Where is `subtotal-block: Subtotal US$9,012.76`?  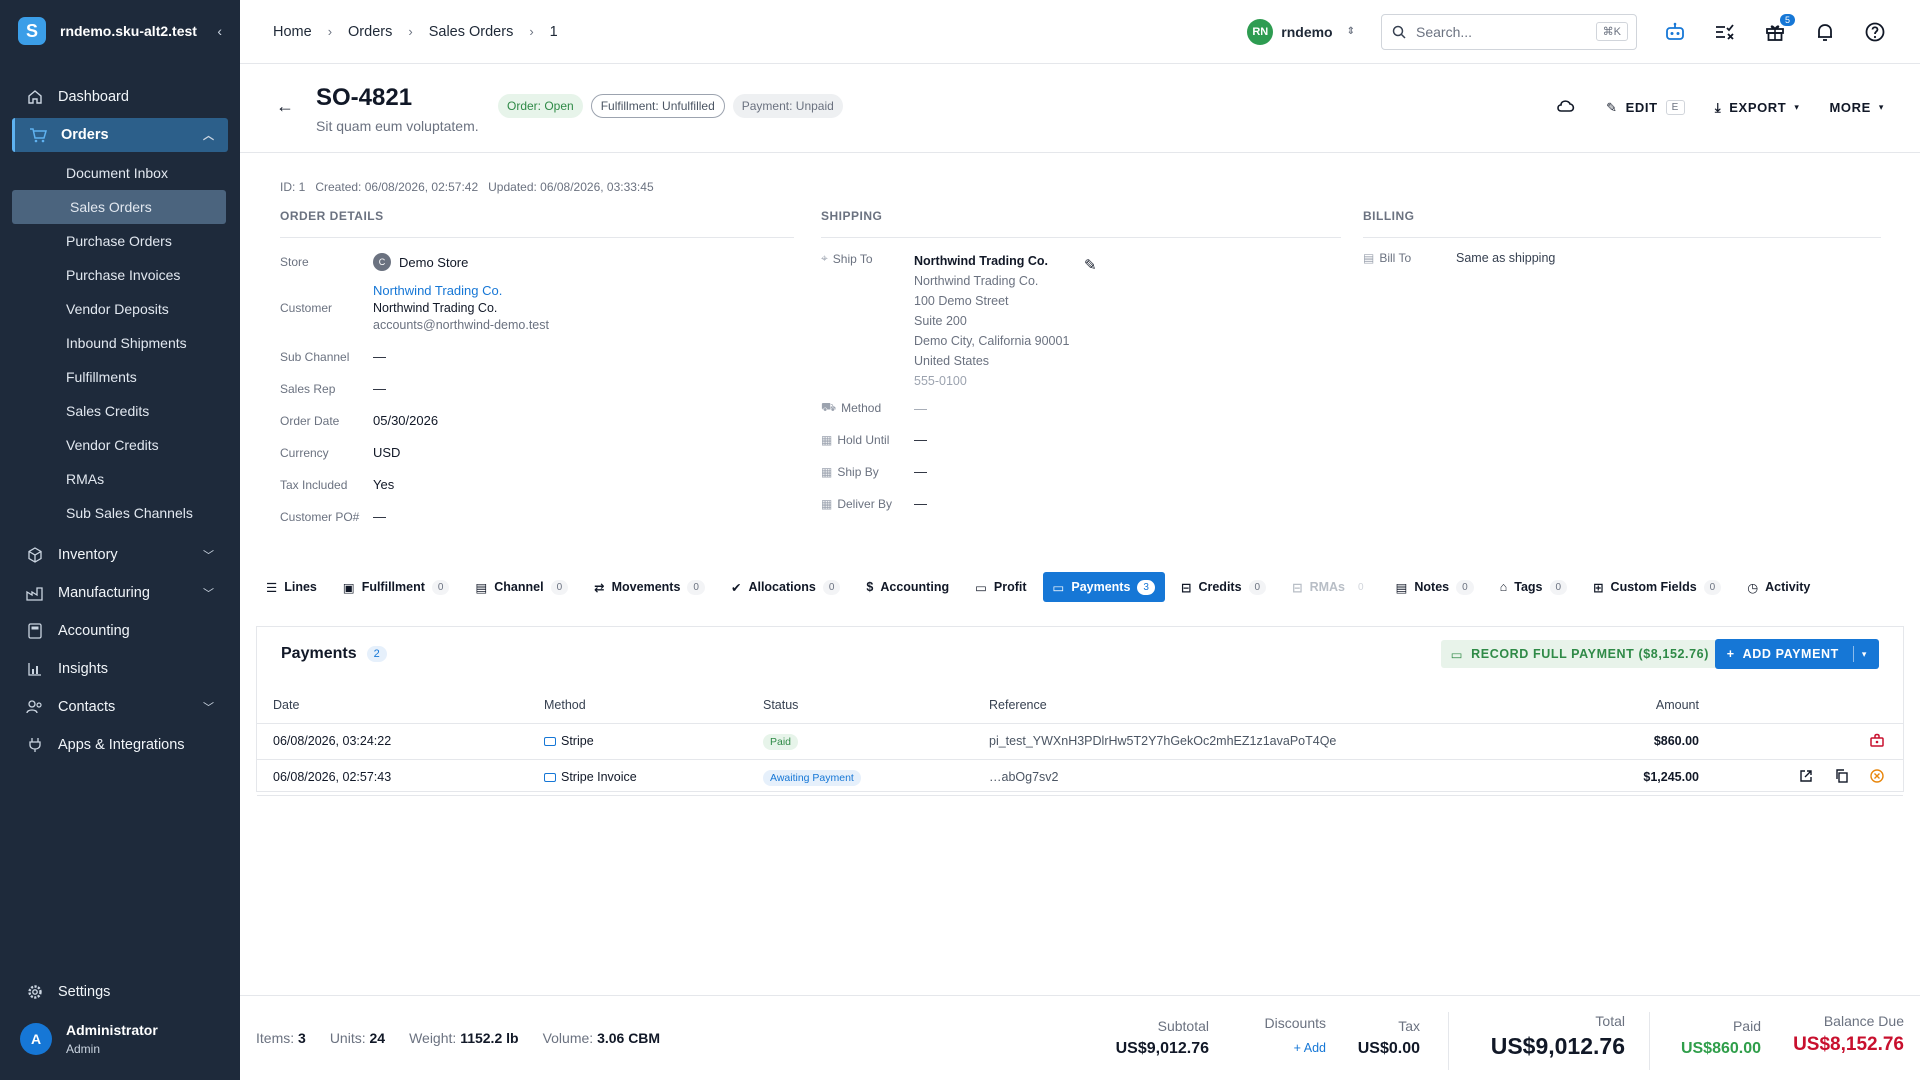
subtotal-block: Subtotal US$9,012.76 is located at coordinates (1162, 1038).